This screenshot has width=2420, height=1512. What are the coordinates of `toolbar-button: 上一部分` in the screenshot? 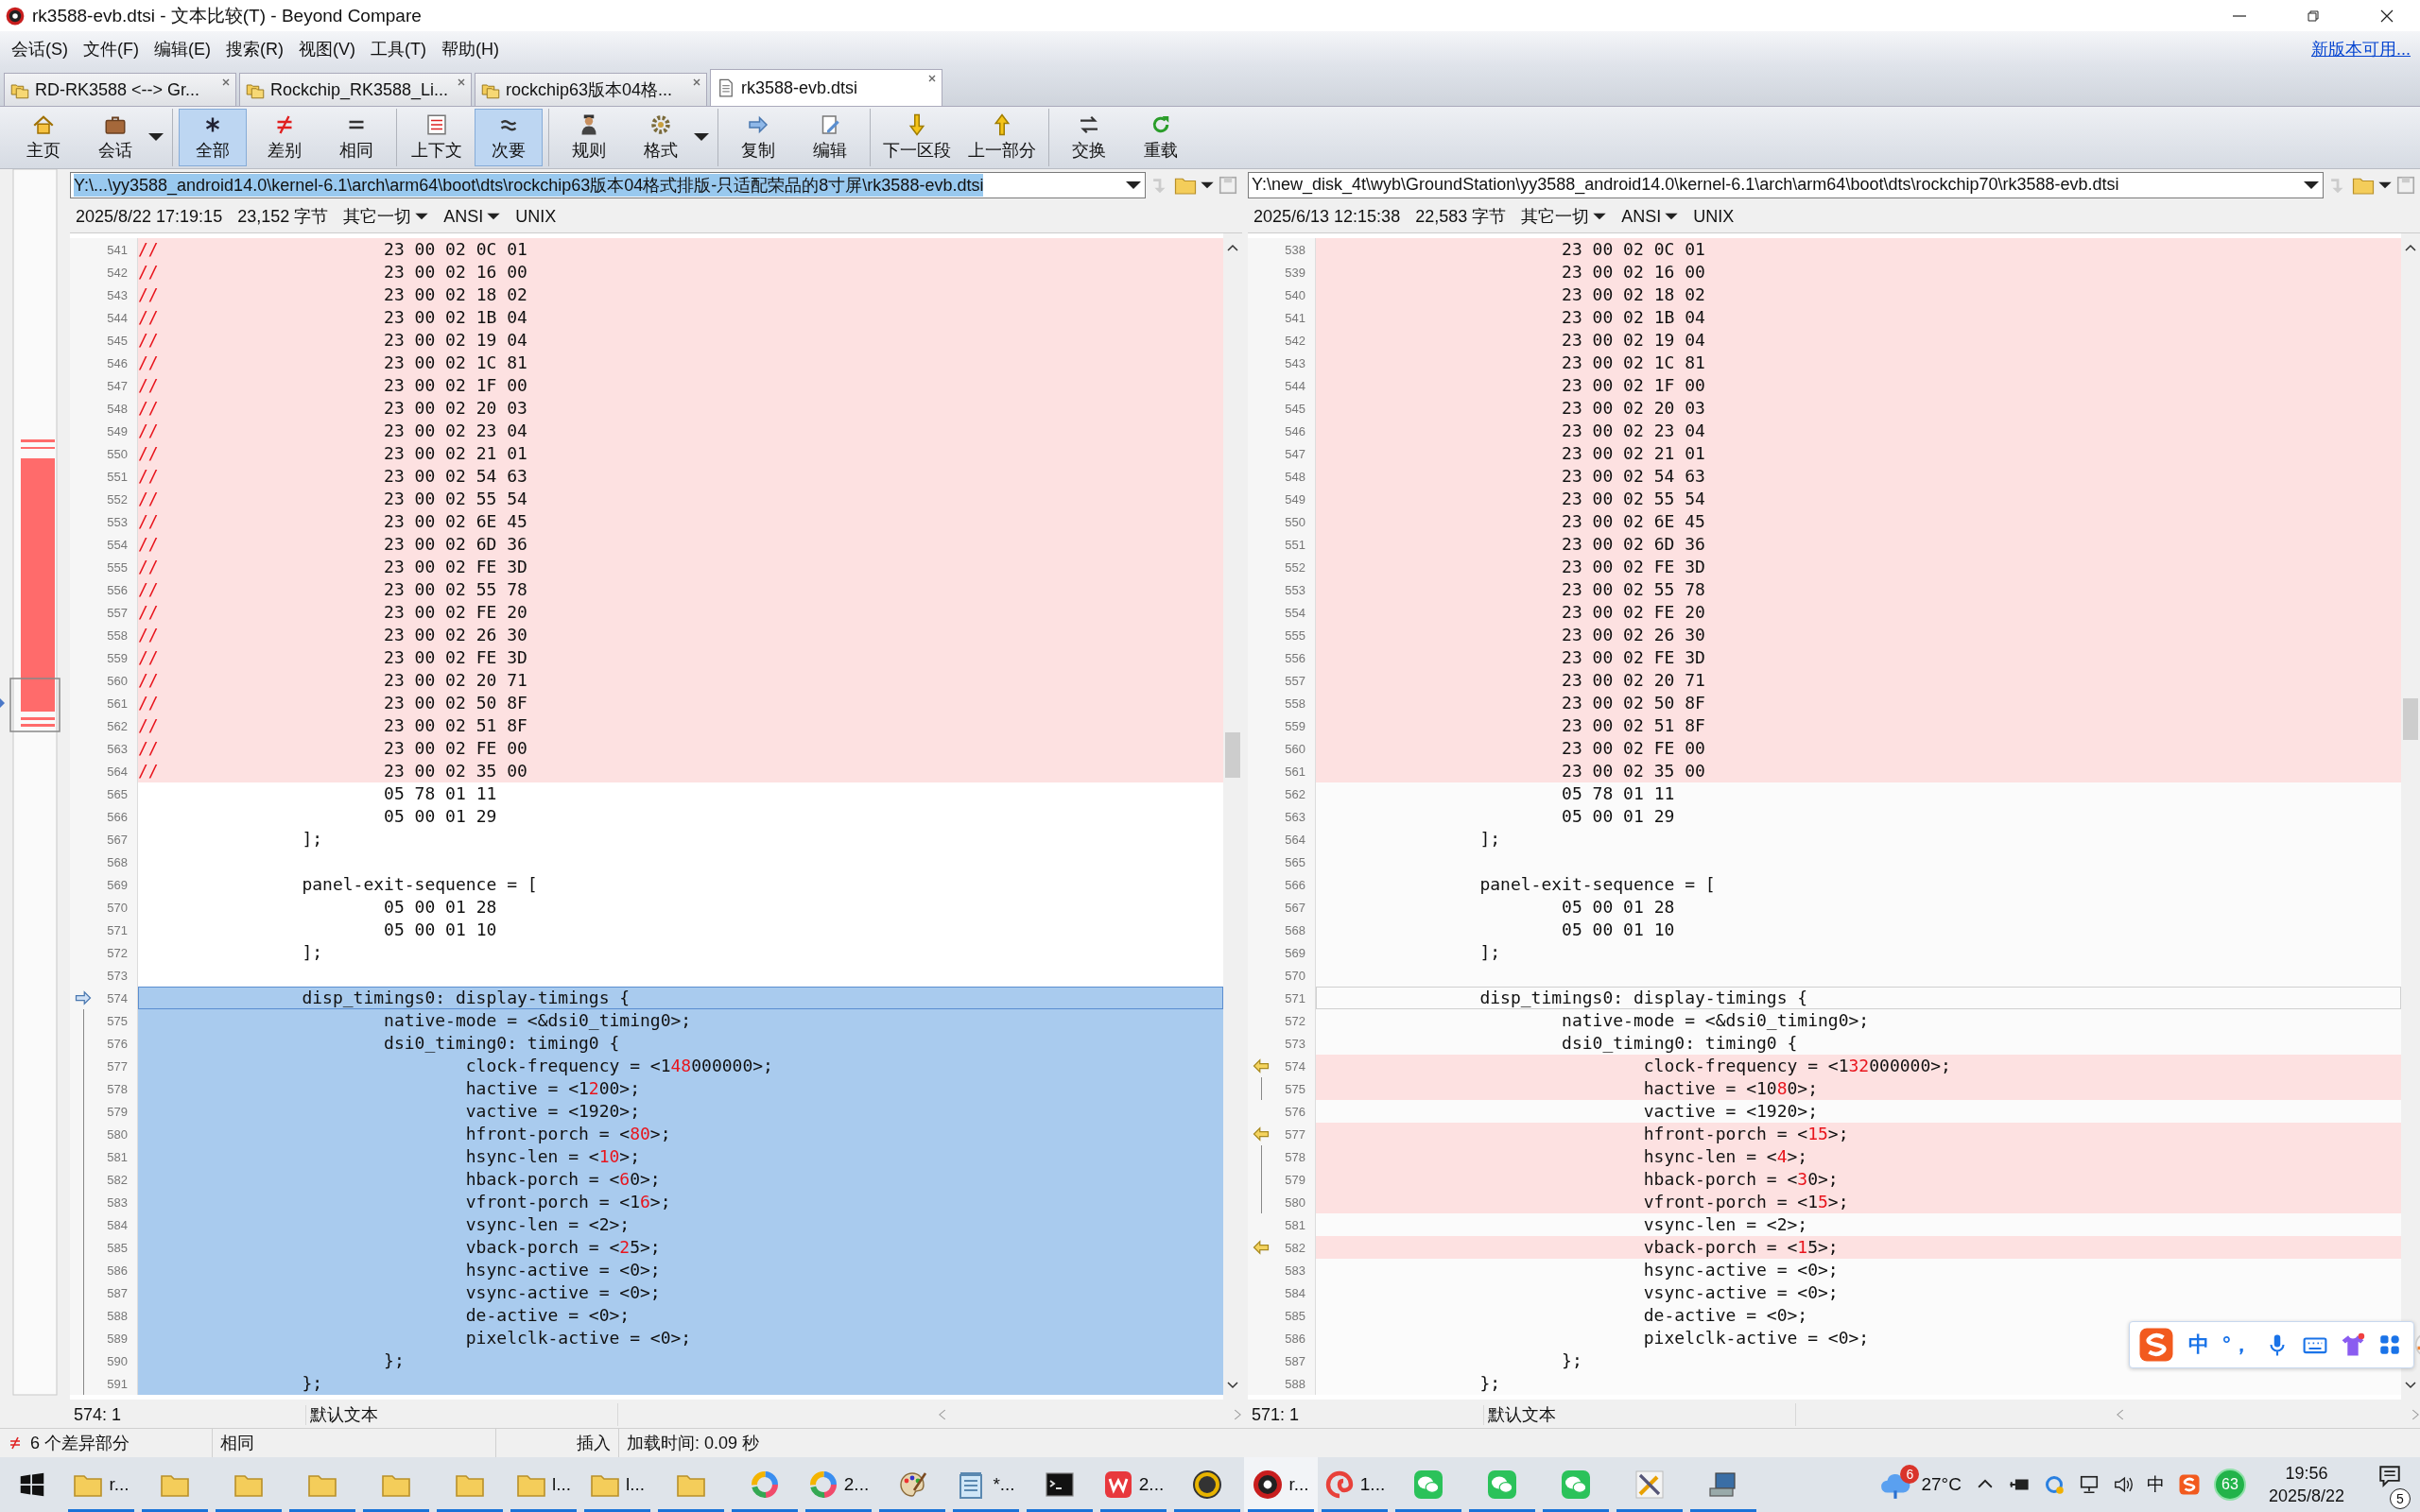 It's located at (1002, 137).